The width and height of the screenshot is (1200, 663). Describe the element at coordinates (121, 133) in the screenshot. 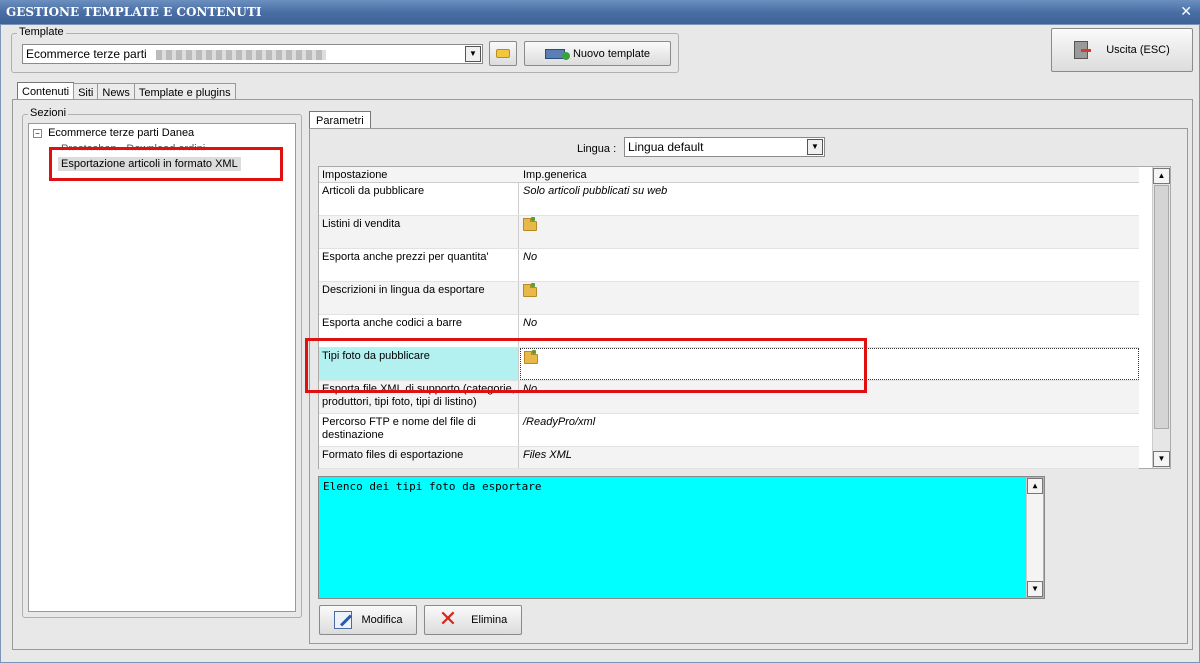

I see `tree-root-label: Ecommerce terze parti Danea` at that location.